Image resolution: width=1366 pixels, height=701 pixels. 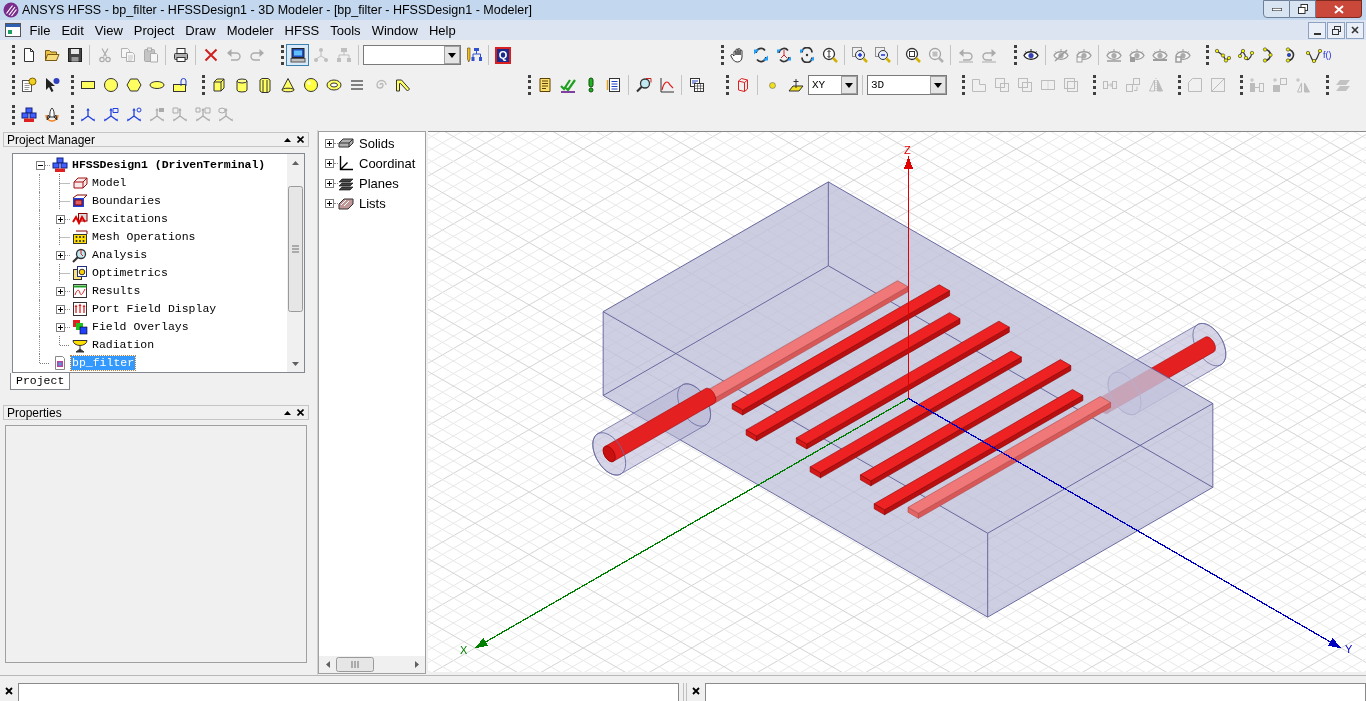 What do you see at coordinates (295, 162) in the screenshot?
I see `scroll-up-icon` at bounding box center [295, 162].